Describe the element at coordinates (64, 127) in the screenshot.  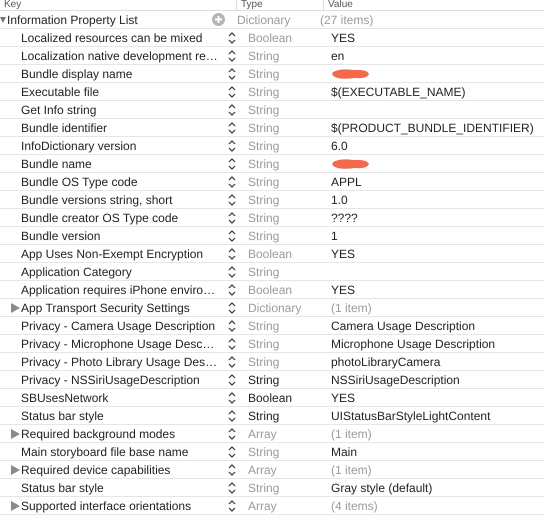
I see `key-label: Bundle identifier` at that location.